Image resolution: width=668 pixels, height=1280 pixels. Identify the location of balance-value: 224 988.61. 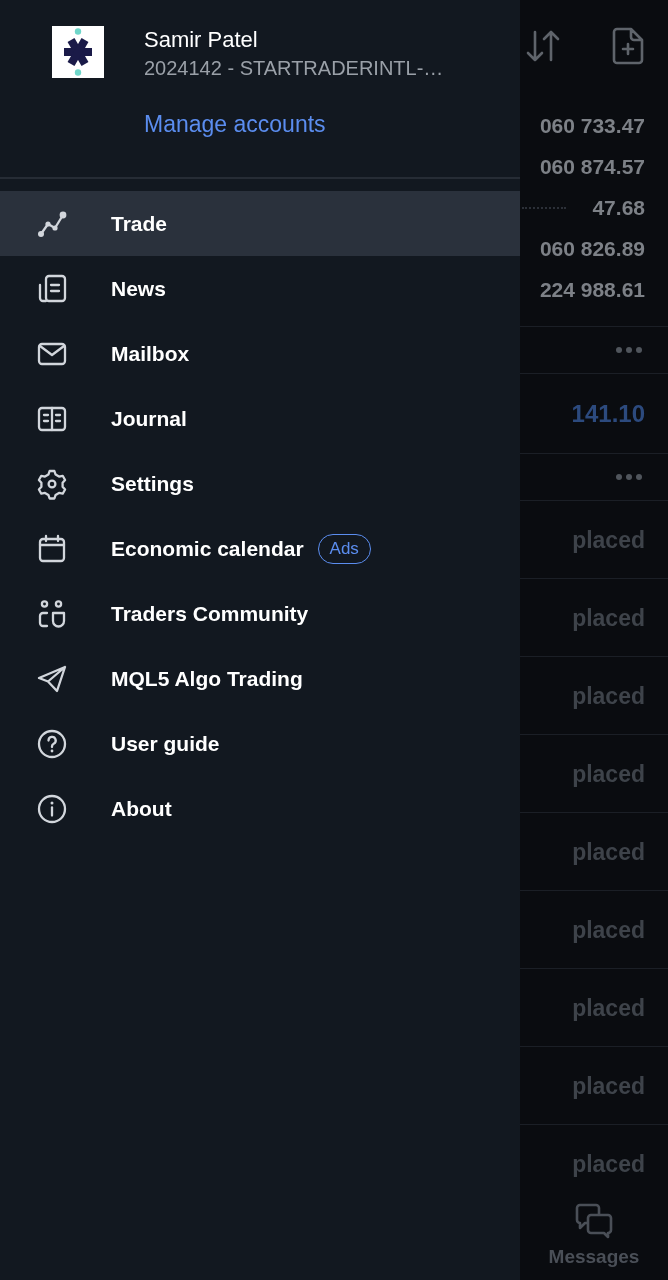
(592, 289).